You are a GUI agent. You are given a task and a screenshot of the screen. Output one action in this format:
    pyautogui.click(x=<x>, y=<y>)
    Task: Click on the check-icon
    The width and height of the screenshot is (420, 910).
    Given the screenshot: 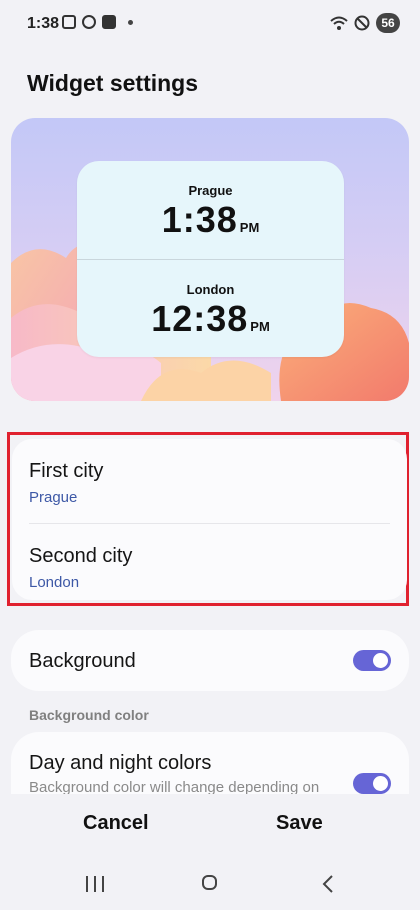 What is the action you would take?
    pyautogui.click(x=109, y=22)
    